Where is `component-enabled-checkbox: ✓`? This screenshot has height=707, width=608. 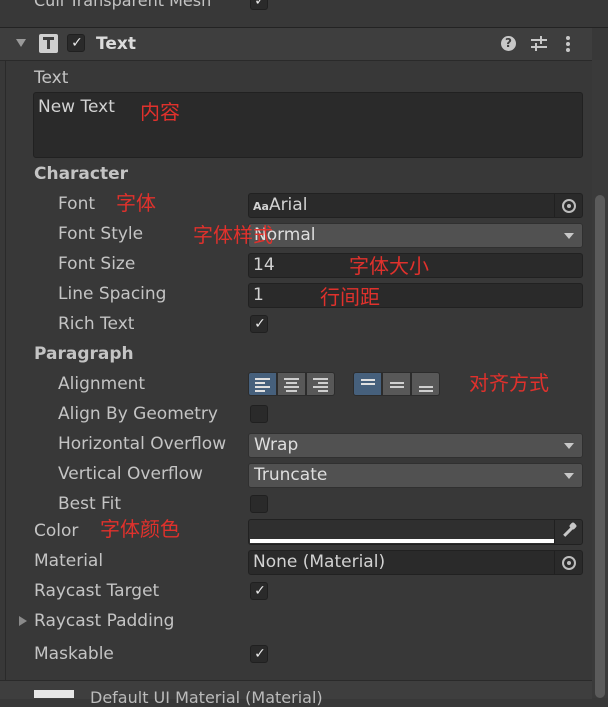
component-enabled-checkbox: ✓ is located at coordinates (76, 43).